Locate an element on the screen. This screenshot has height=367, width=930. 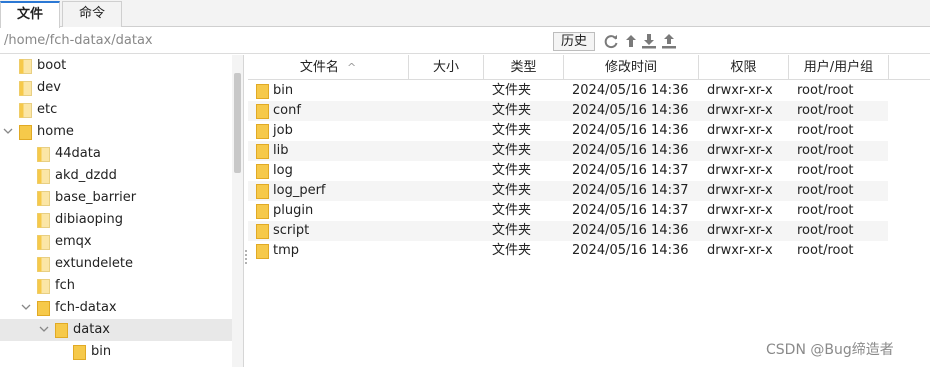
column-header-type: 类型 is located at coordinates (524, 67).